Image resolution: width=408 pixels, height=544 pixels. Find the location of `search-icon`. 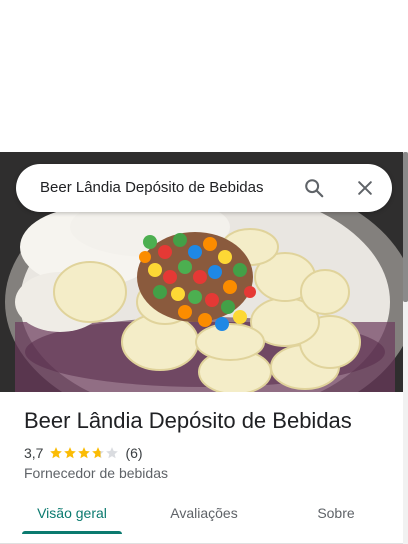

search-icon is located at coordinates (314, 188).